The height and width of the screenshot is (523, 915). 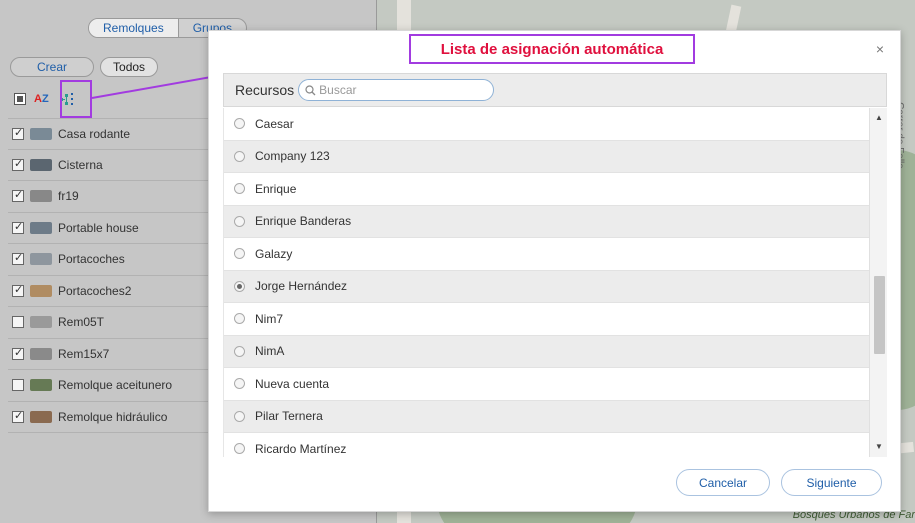 What do you see at coordinates (399, 90) in the screenshot?
I see `search-input` at bounding box center [399, 90].